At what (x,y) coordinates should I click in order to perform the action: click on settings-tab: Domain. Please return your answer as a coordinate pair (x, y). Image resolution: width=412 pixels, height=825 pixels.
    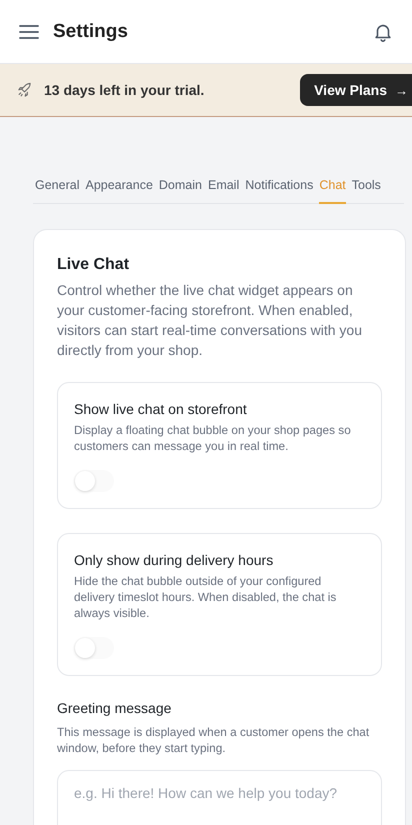
    Looking at the image, I should click on (180, 190).